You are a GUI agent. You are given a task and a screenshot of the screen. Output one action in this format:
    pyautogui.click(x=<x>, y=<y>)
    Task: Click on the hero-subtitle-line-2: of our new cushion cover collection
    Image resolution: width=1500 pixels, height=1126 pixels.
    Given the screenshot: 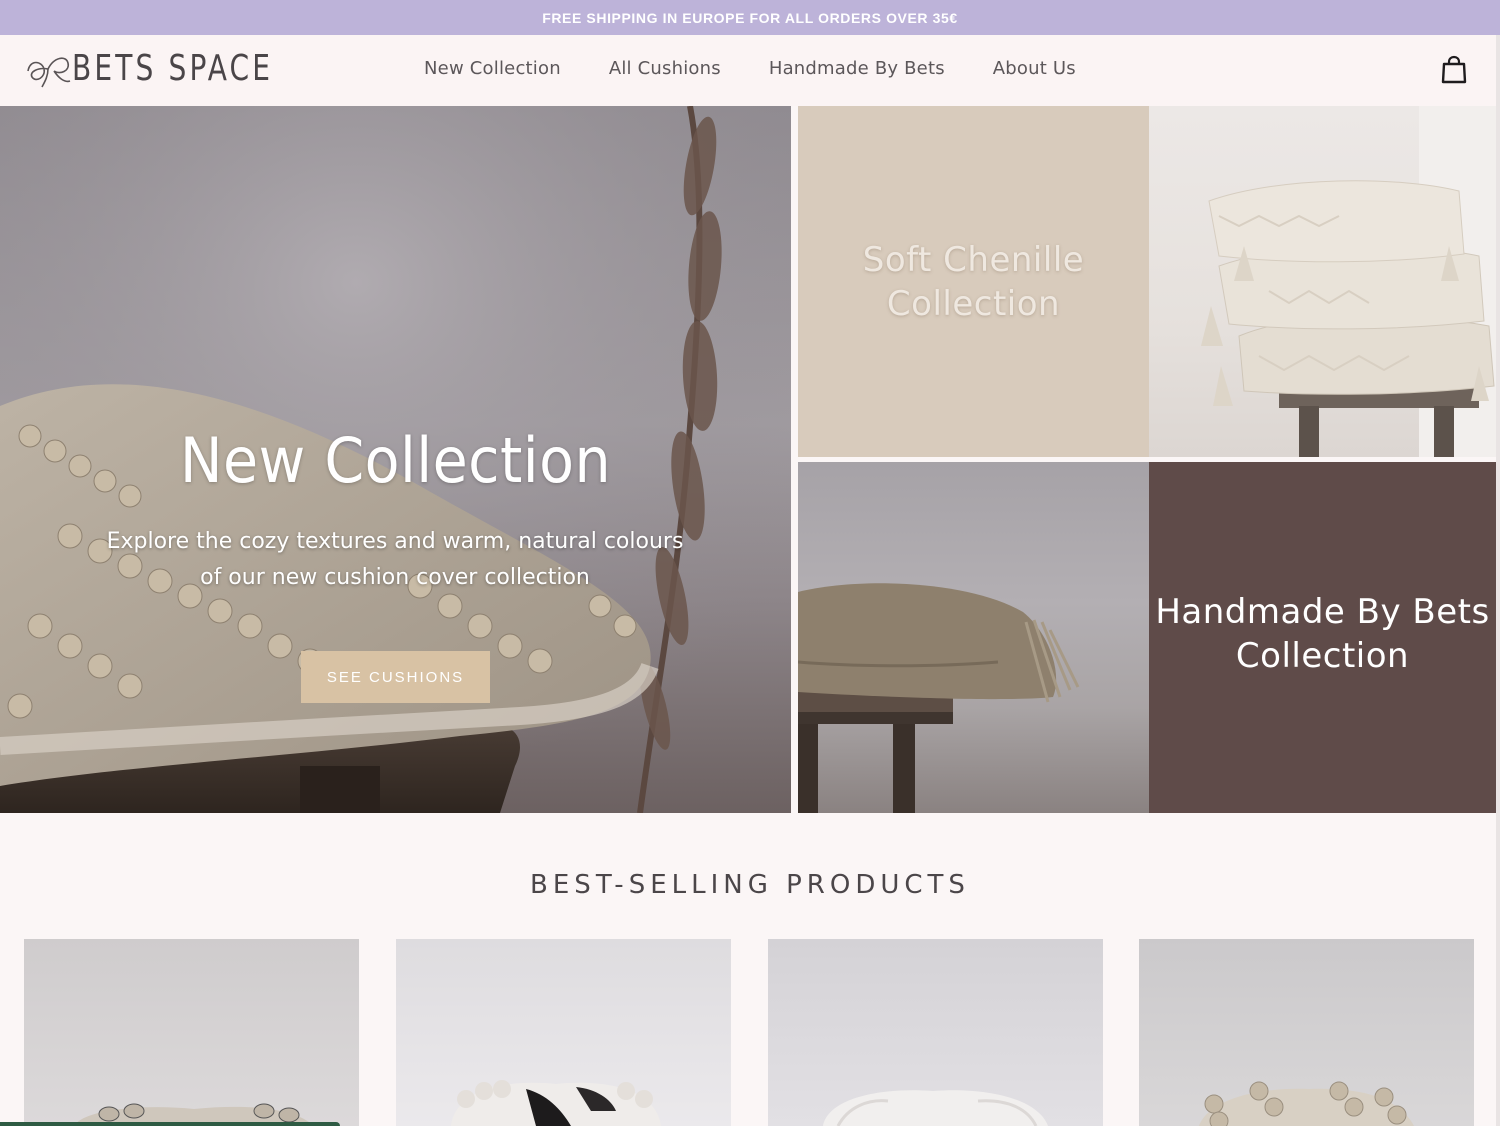 What is the action you would take?
    pyautogui.click(x=395, y=577)
    